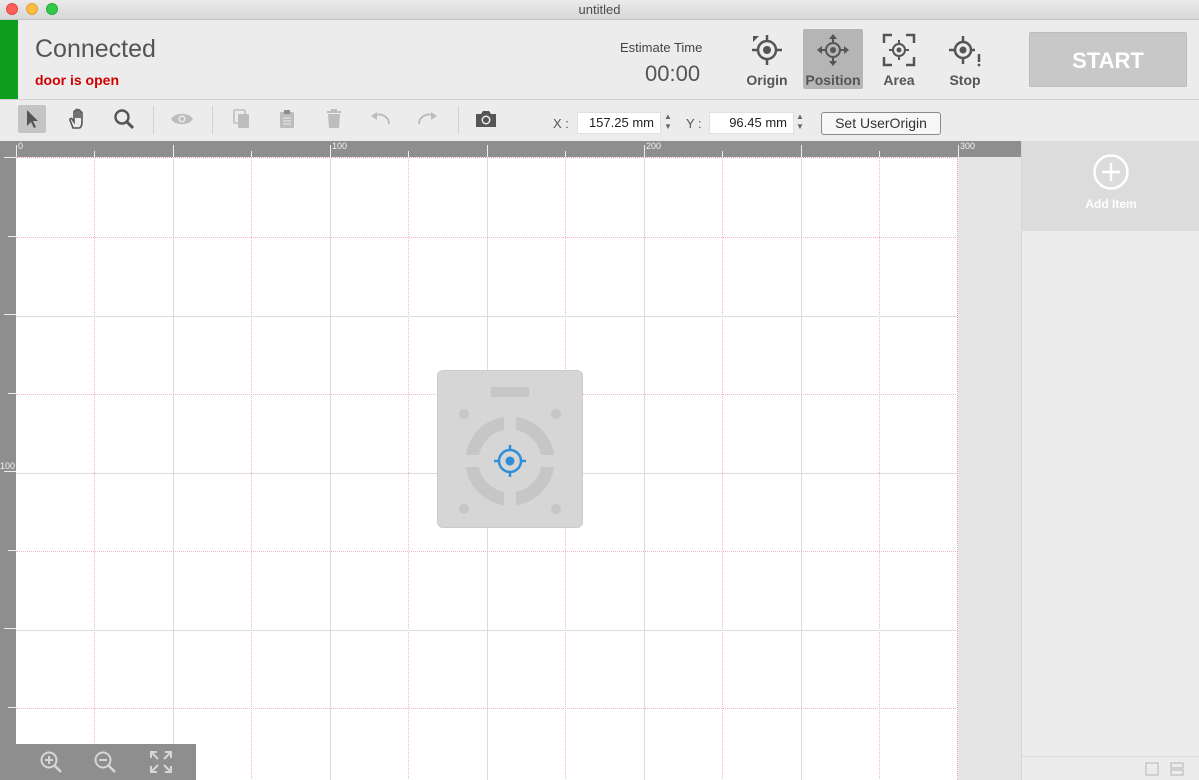  I want to click on laser-head-icon, so click(510, 450).